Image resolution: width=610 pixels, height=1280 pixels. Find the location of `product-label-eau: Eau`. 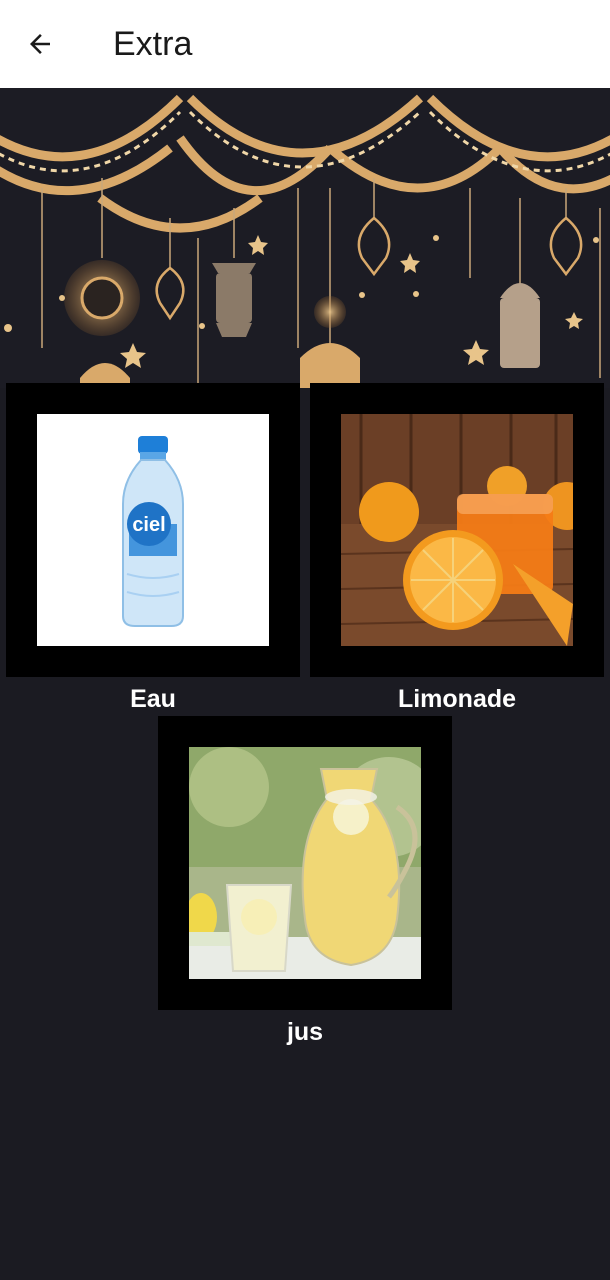

product-label-eau: Eau is located at coordinates (153, 699).